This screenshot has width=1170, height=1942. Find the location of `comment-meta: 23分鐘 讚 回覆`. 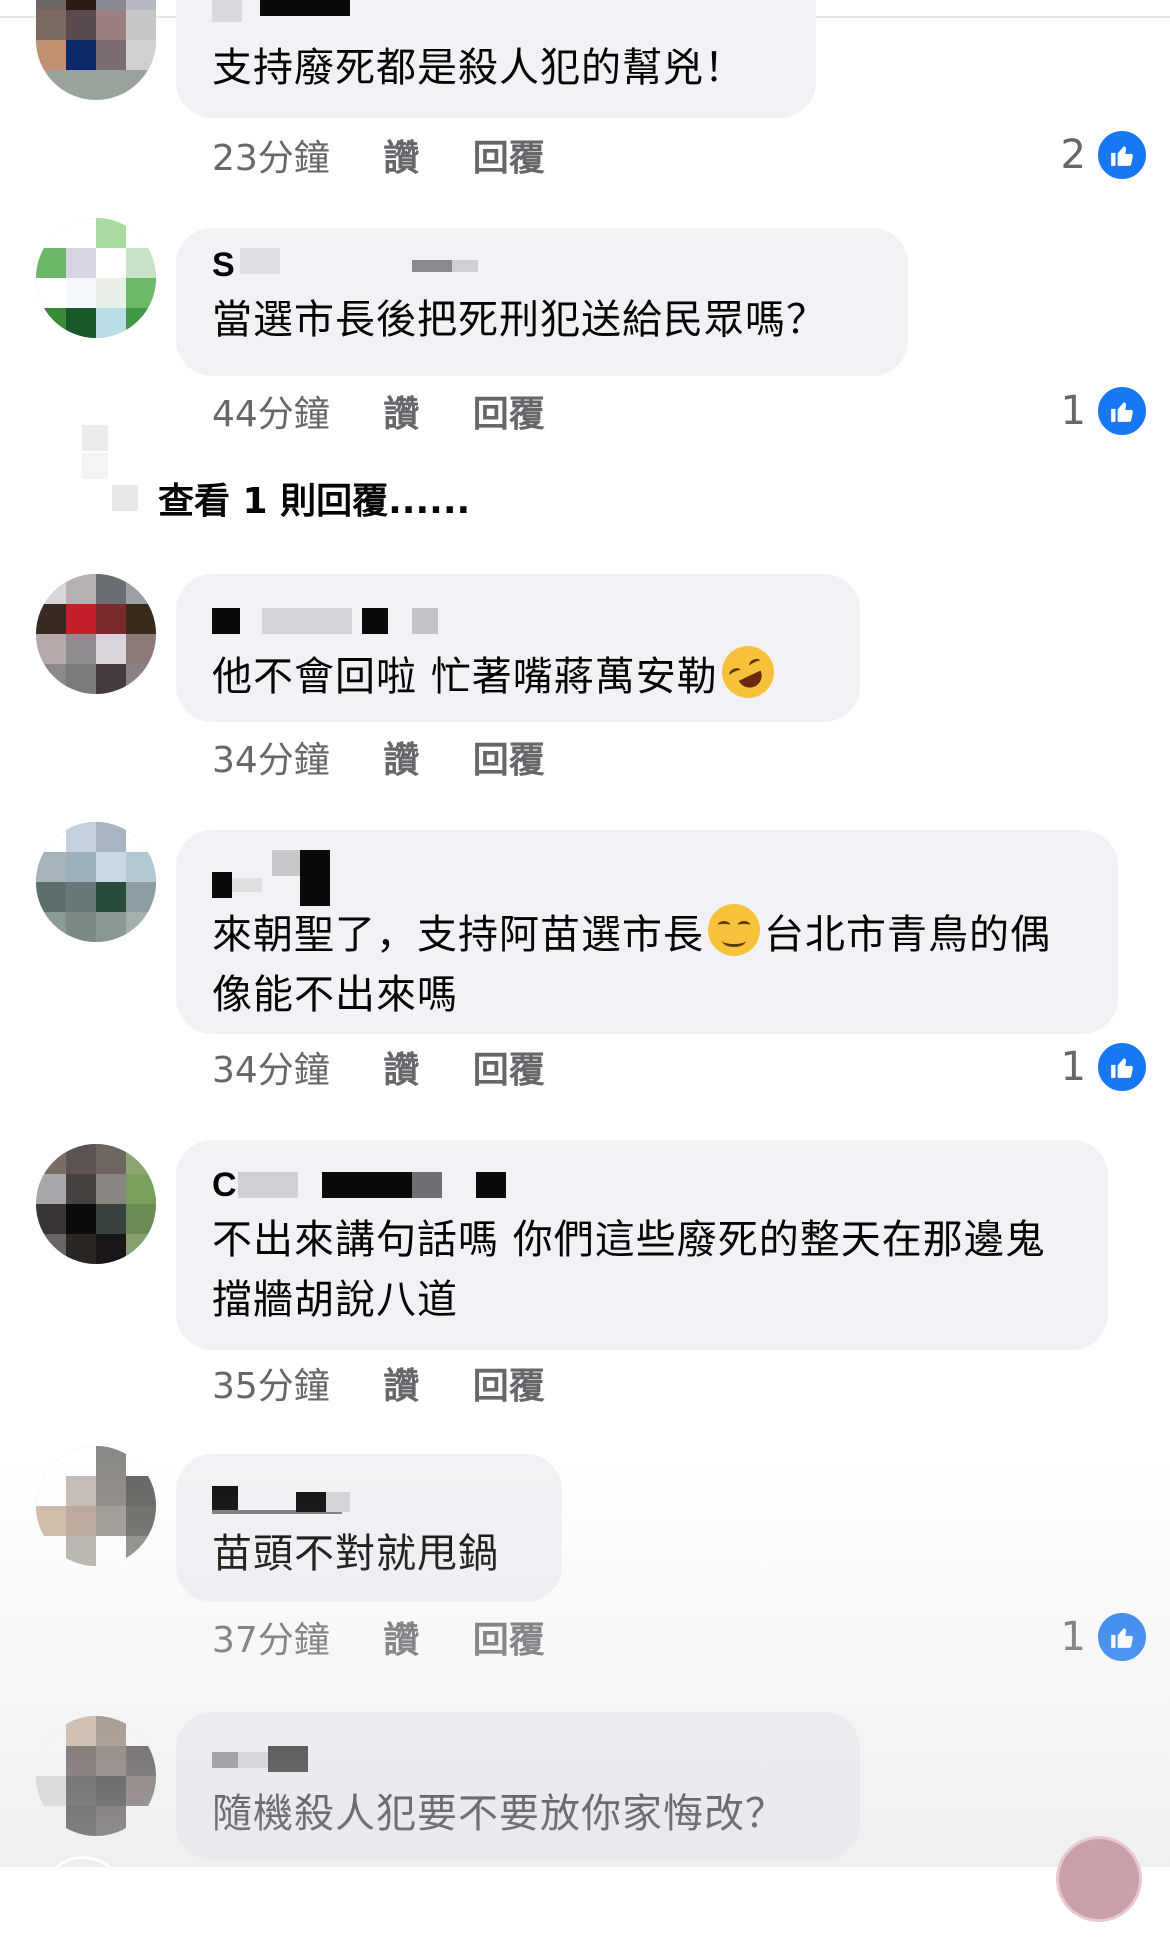

comment-meta: 23分鐘 讚 回覆 is located at coordinates (399, 159).